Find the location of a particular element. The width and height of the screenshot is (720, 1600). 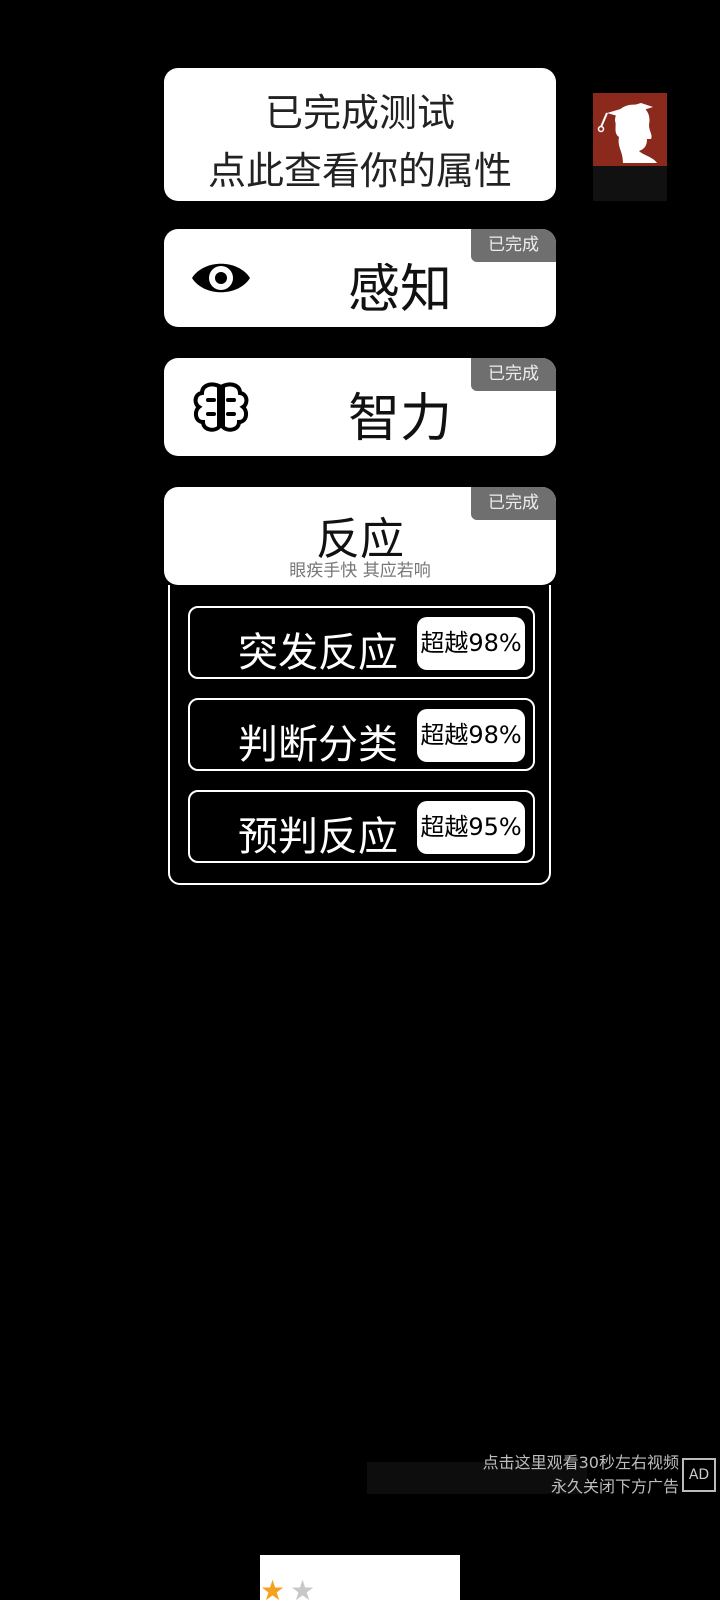

detail-row-classification: 判断分类 超越98% is located at coordinates (361, 734).